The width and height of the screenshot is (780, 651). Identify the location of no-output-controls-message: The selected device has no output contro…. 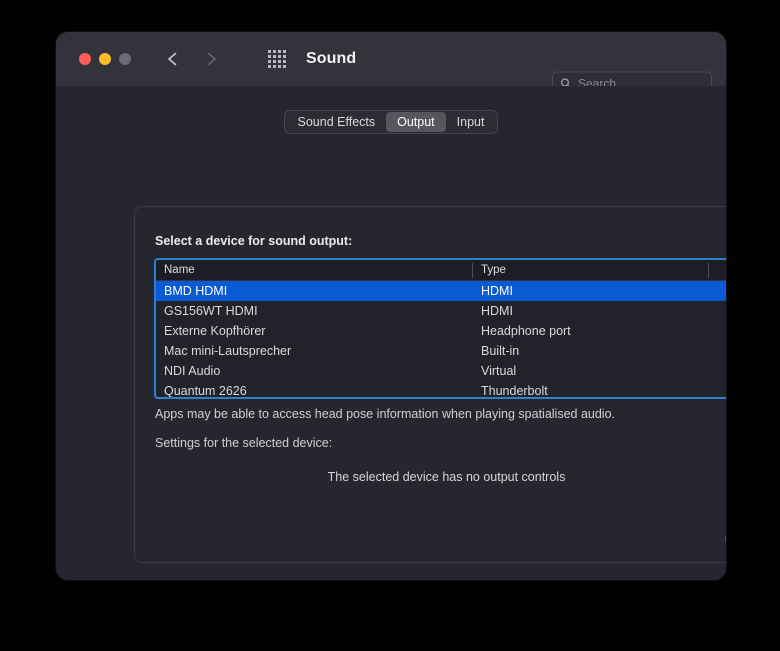
(446, 477).